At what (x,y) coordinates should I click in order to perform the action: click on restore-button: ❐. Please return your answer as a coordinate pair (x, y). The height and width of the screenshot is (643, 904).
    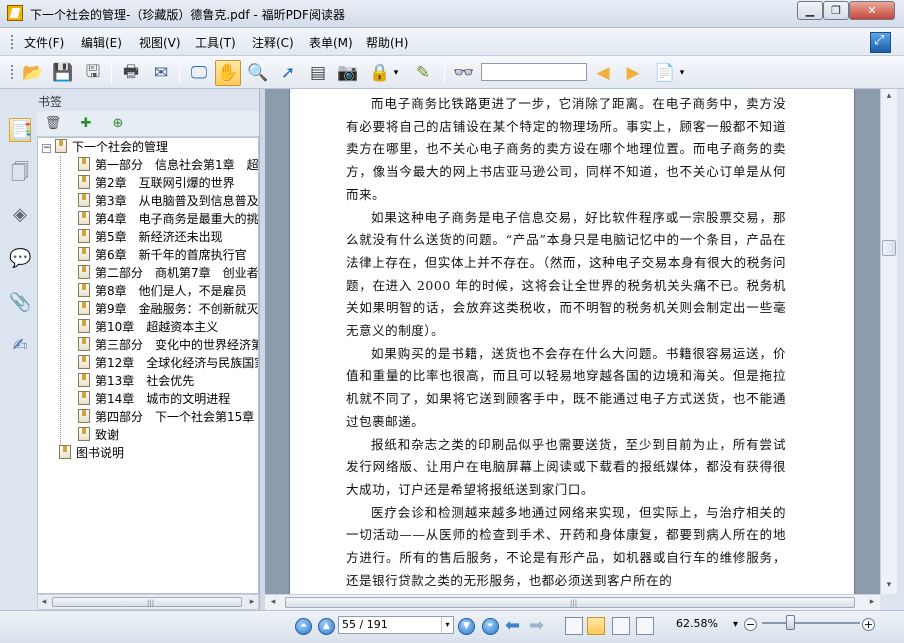
    Looking at the image, I should click on (836, 10).